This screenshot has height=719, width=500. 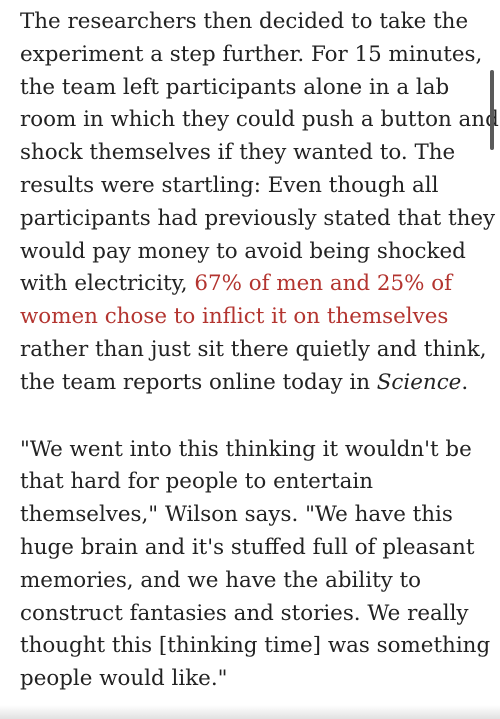 I want to click on journal-name: Science, so click(x=419, y=382).